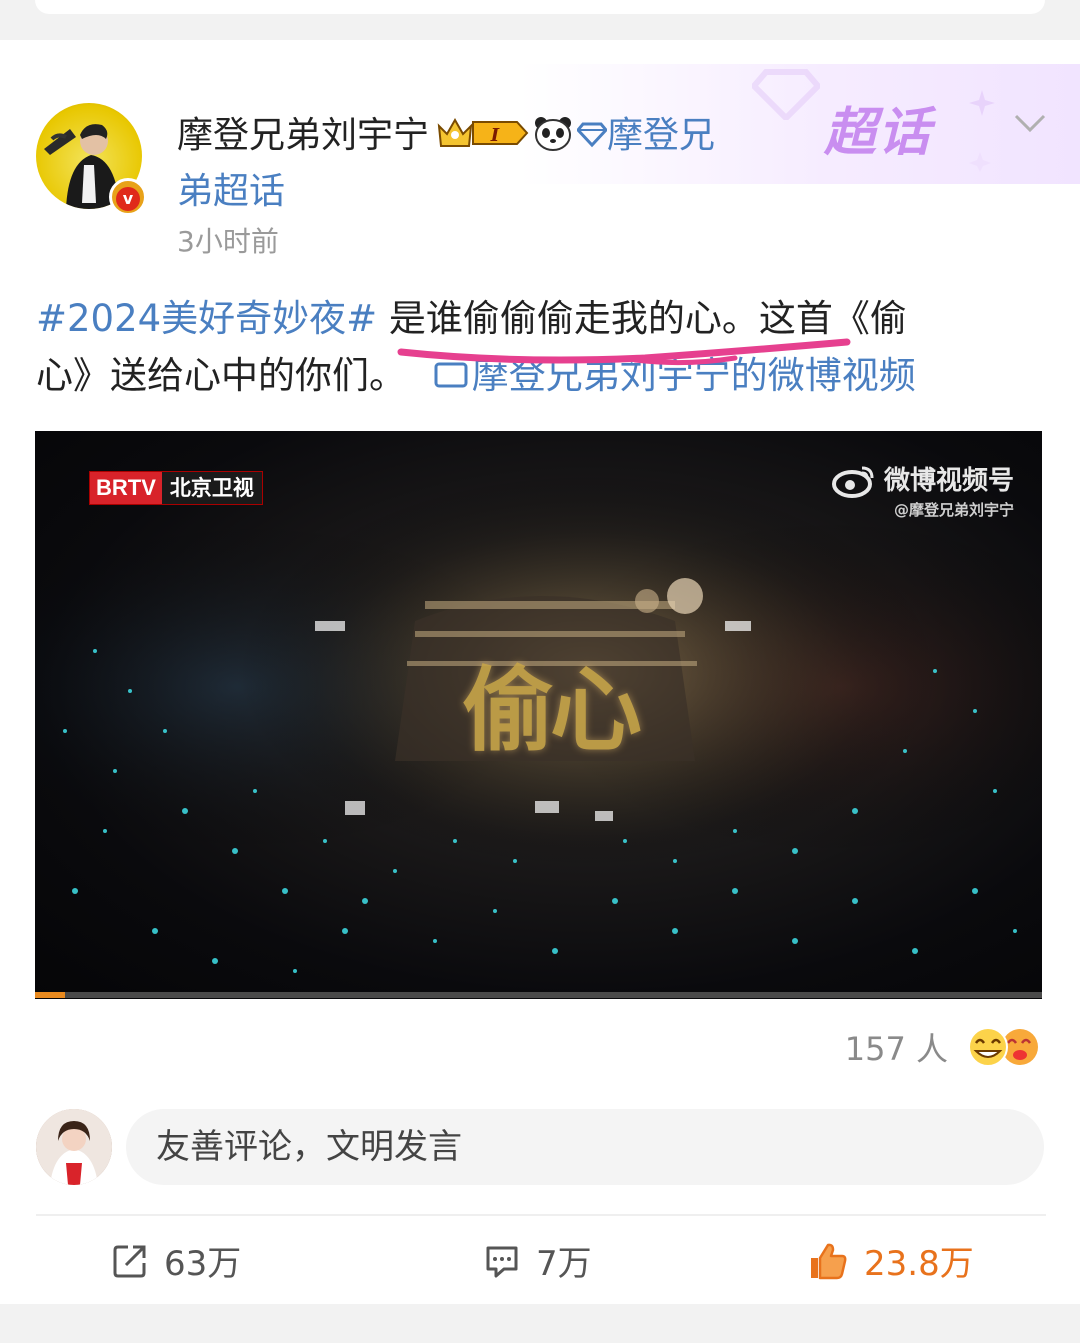  What do you see at coordinates (206, 318) in the screenshot?
I see `hashtag-link: #2024美好奇妙夜#` at bounding box center [206, 318].